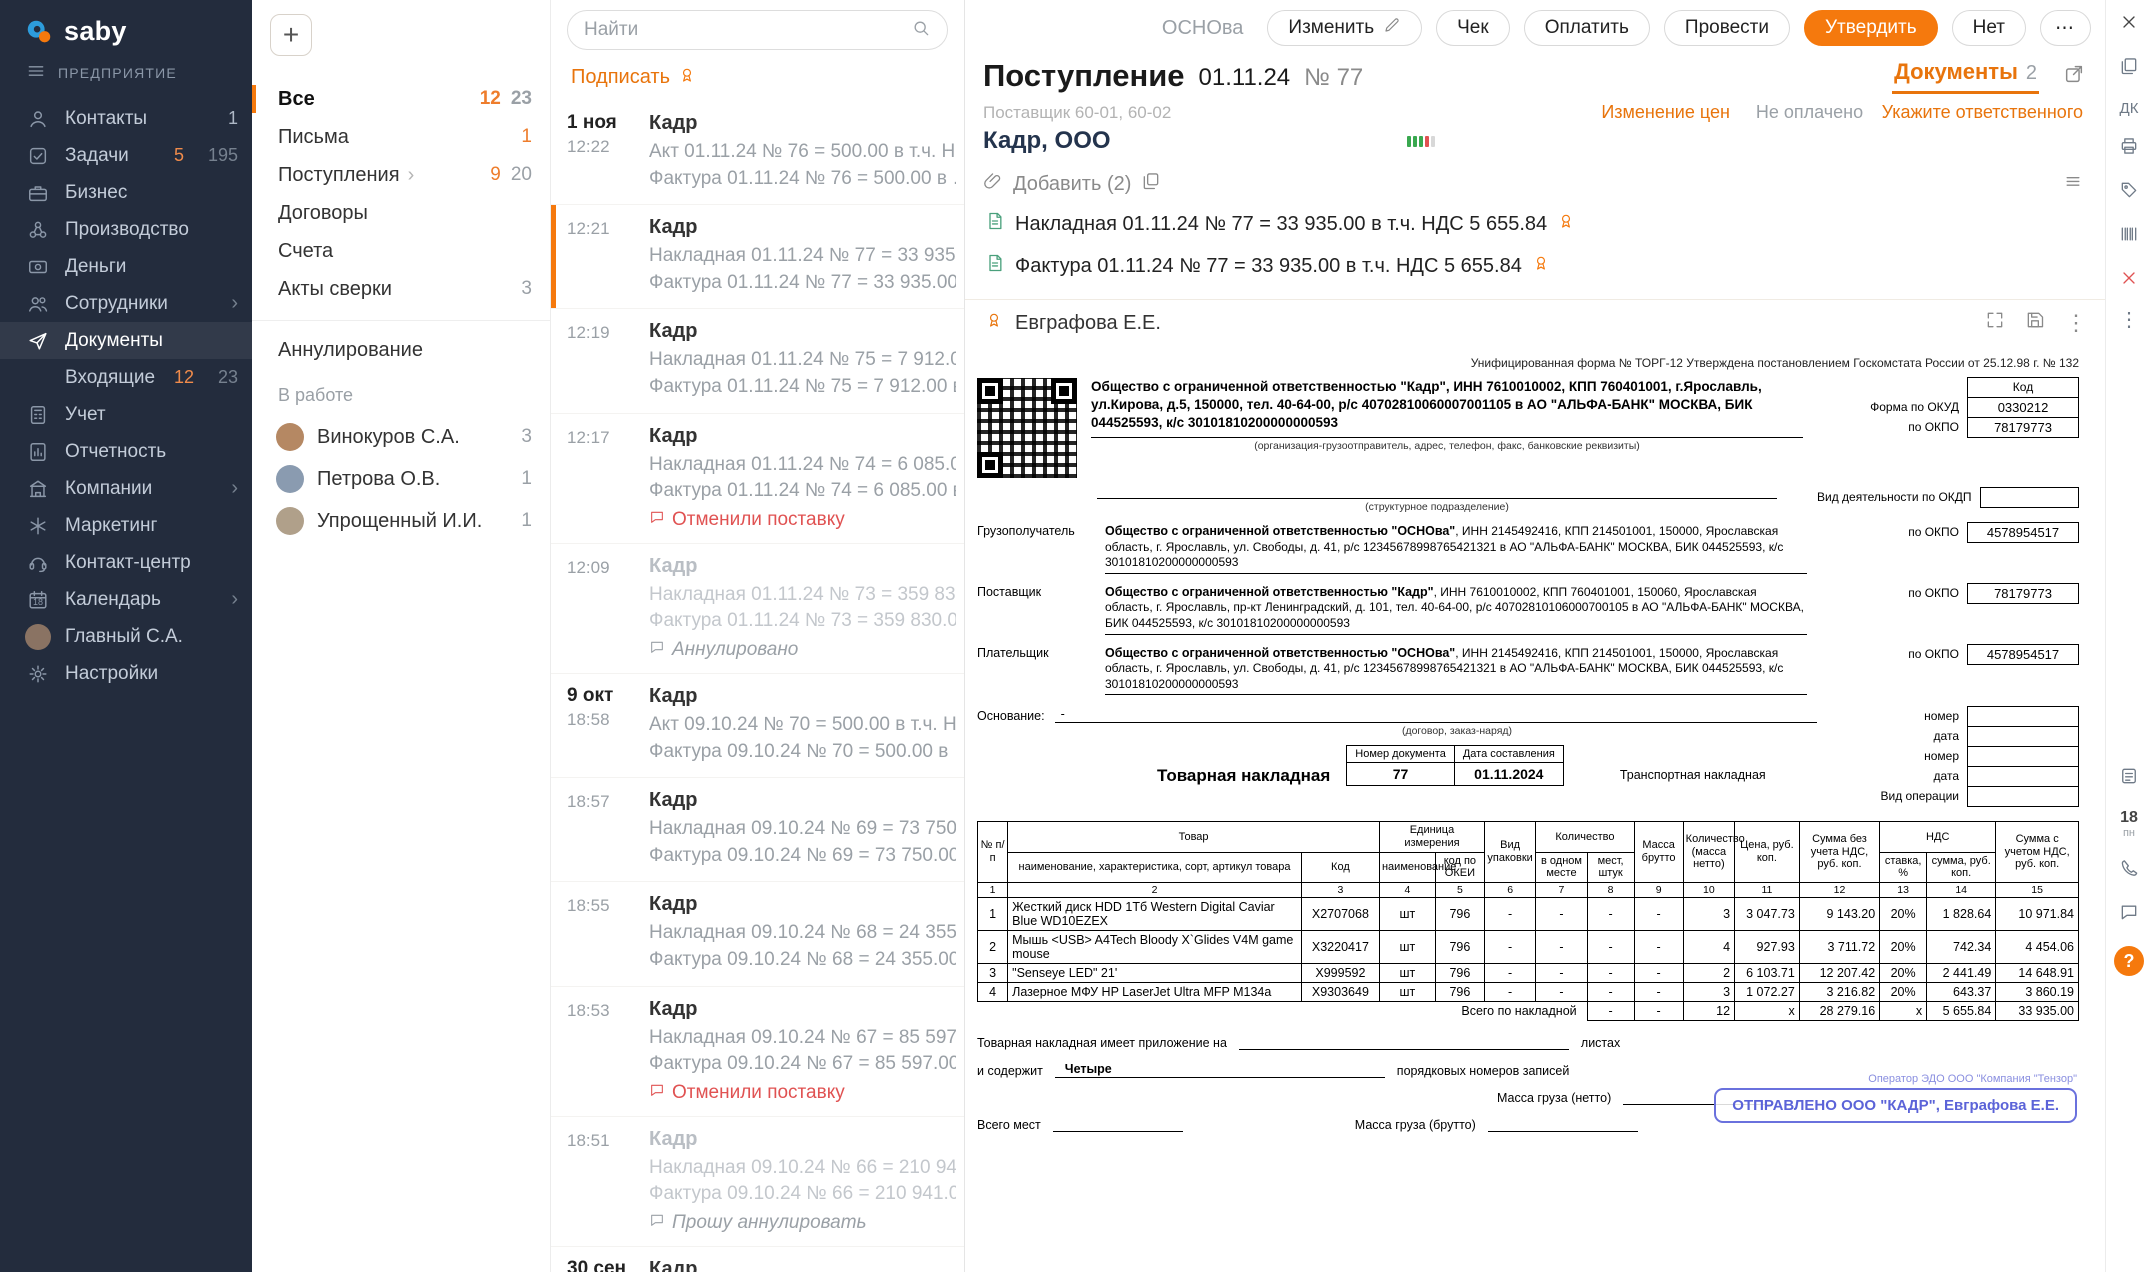 The height and width of the screenshot is (1272, 2152). I want to click on contains-label: и содержит, so click(1010, 1070).